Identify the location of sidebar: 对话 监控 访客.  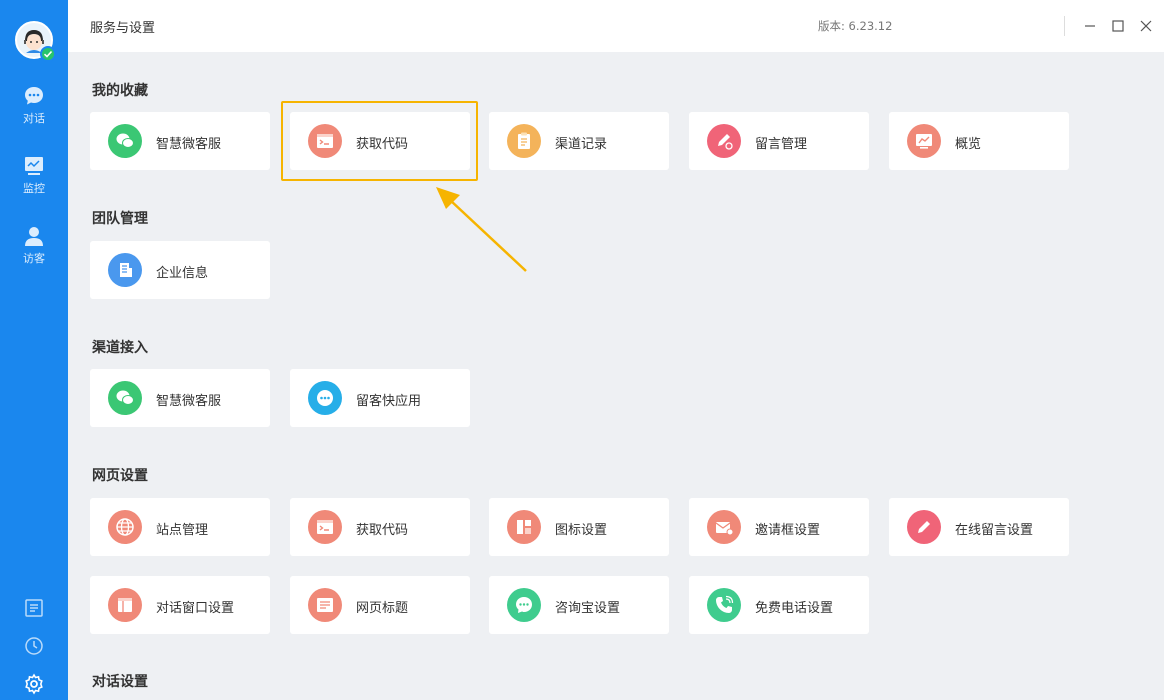
(34, 350).